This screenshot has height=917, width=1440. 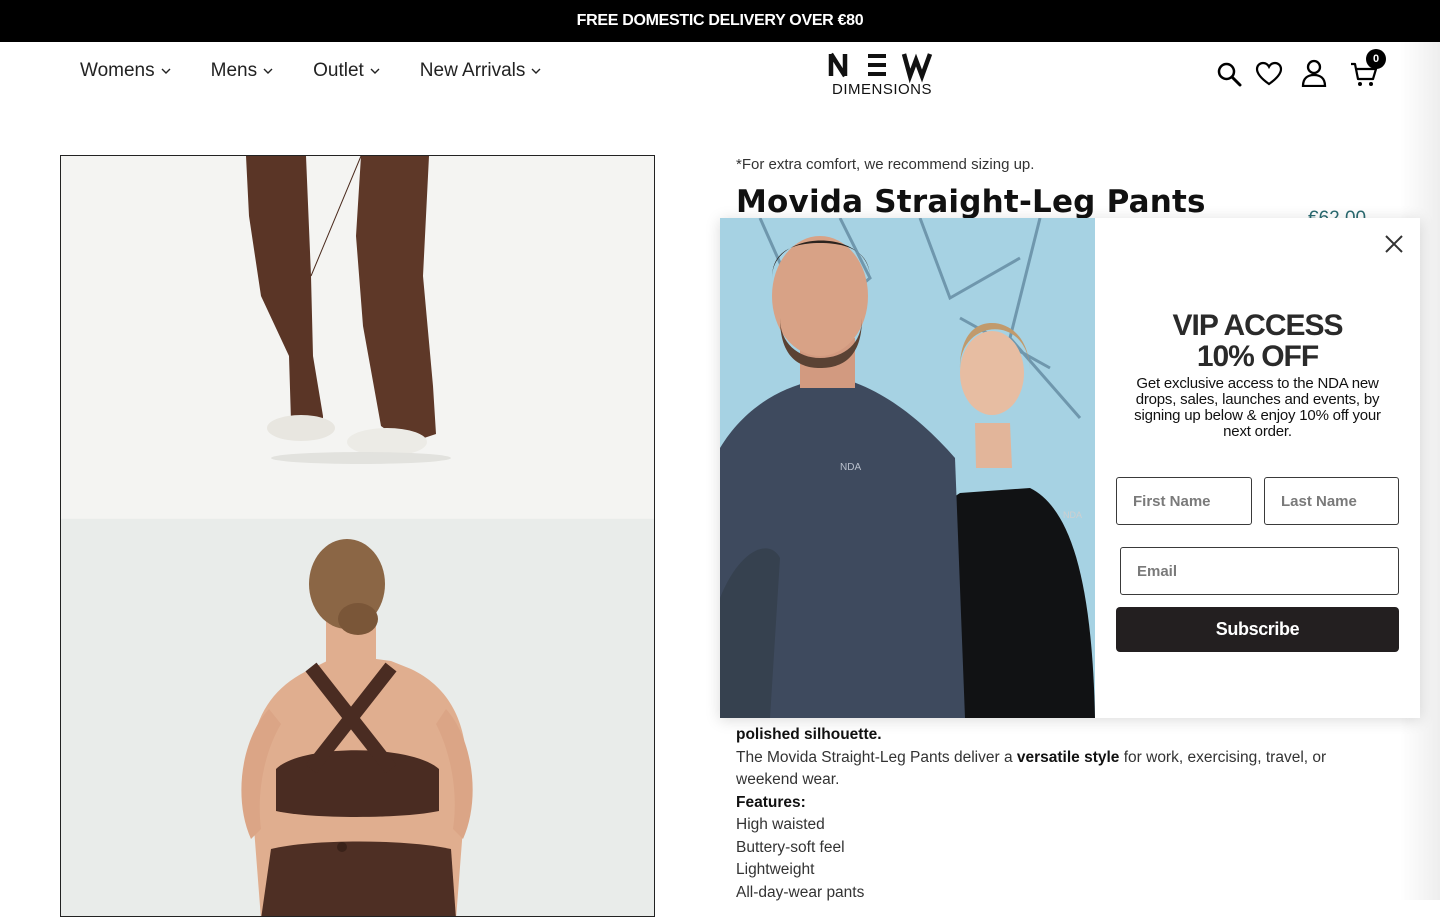 What do you see at coordinates (1257, 356) in the screenshot?
I see `popup-heading-line: 10% OFF` at bounding box center [1257, 356].